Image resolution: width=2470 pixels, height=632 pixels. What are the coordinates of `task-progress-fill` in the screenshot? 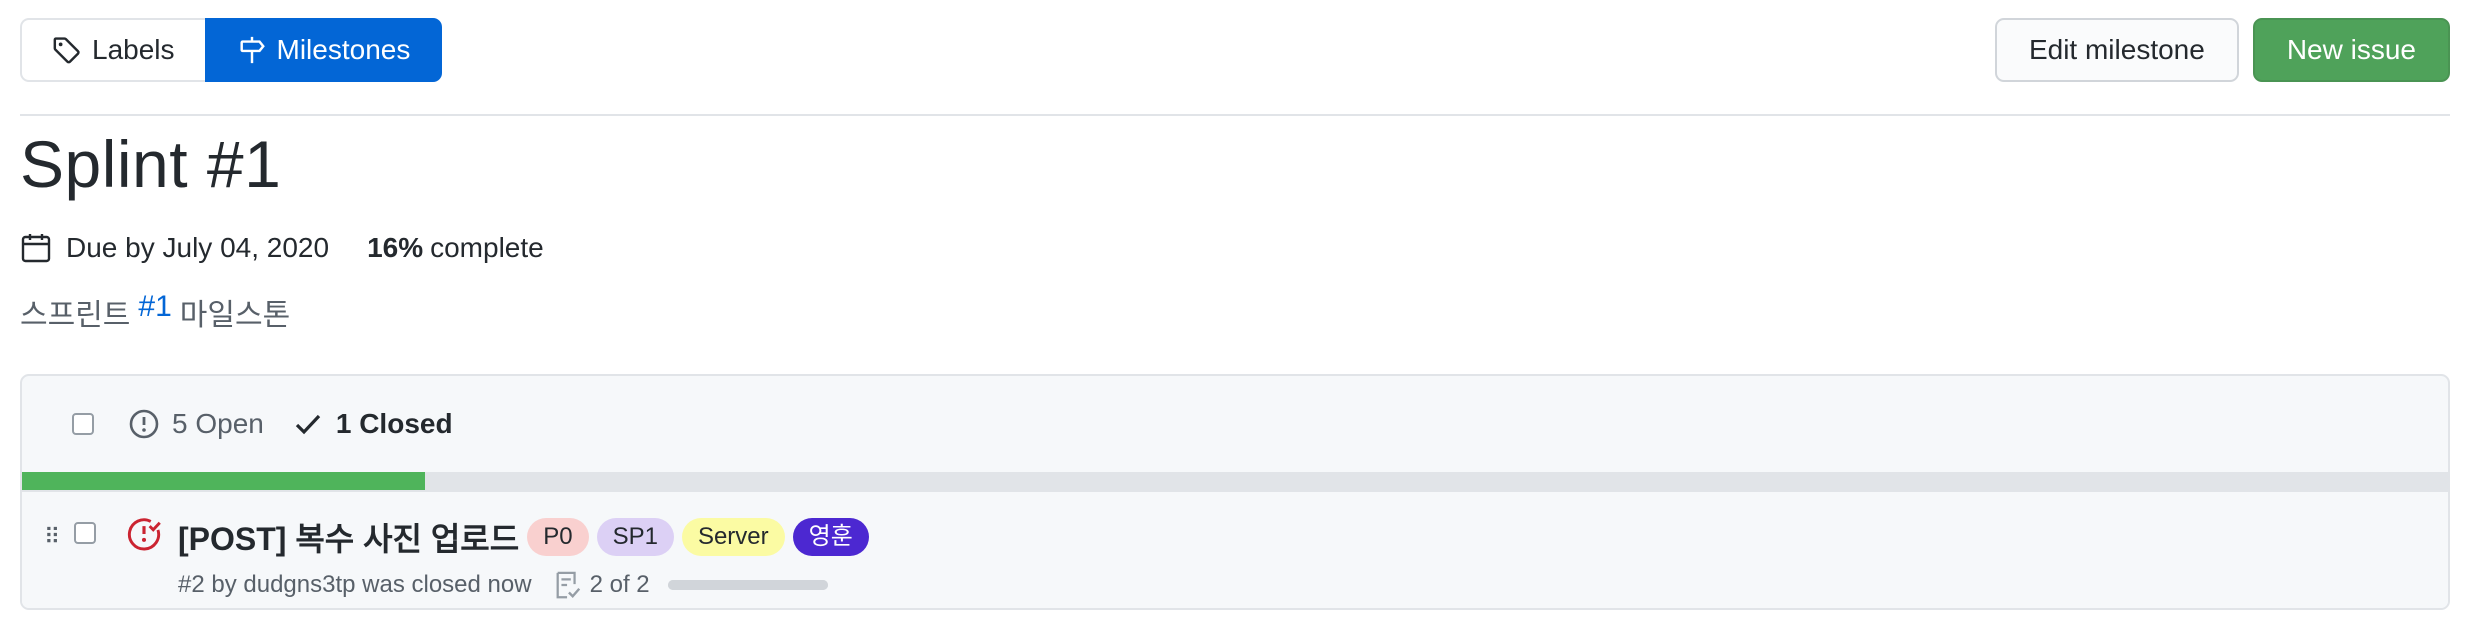 It's located at (747, 585).